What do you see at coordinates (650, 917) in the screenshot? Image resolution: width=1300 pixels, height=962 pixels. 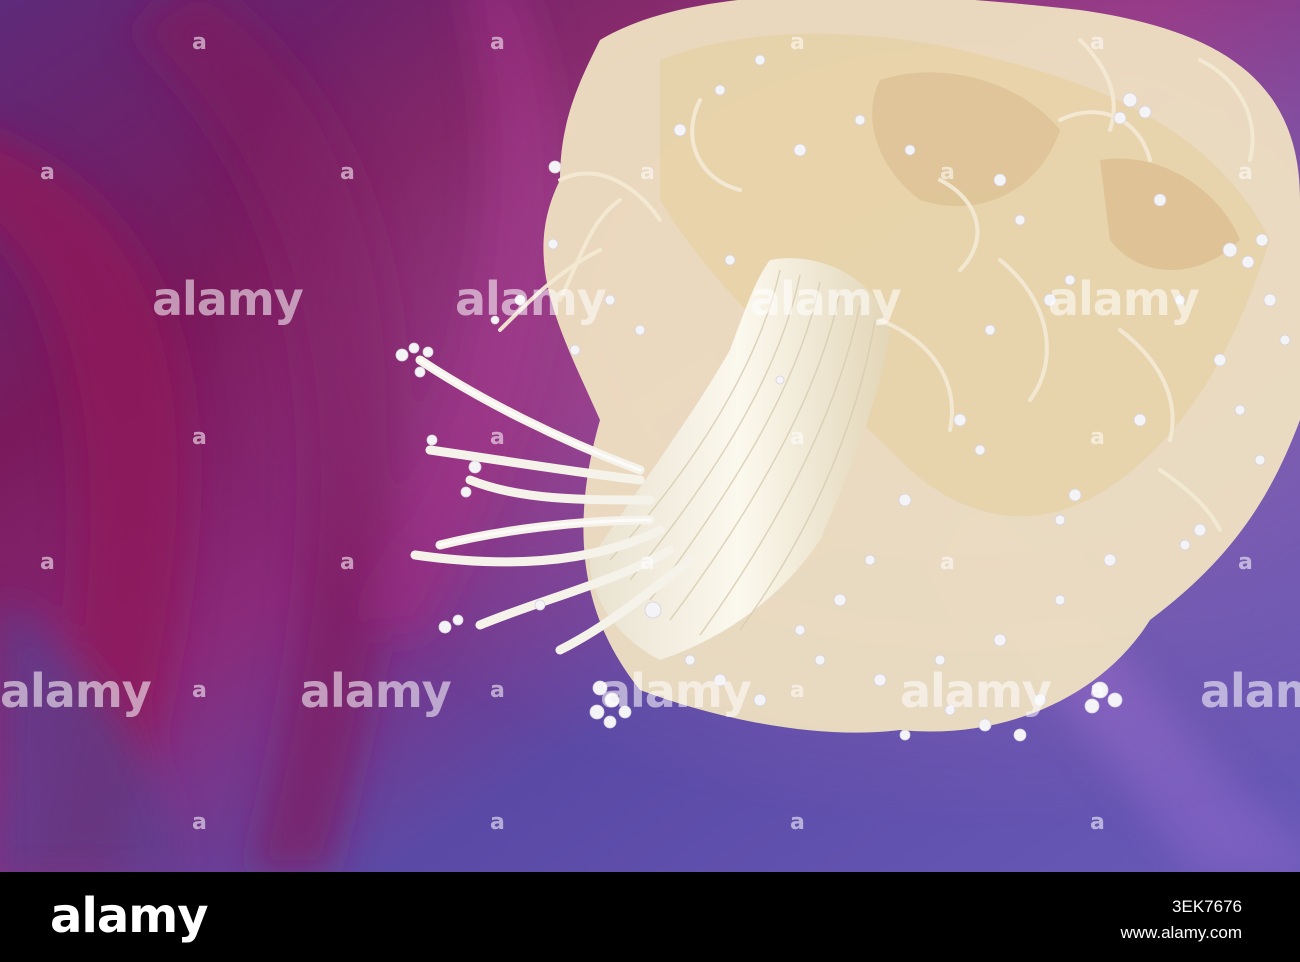 I see `stock-footer-bar: alamy 3EK7676 www.alamy.com` at bounding box center [650, 917].